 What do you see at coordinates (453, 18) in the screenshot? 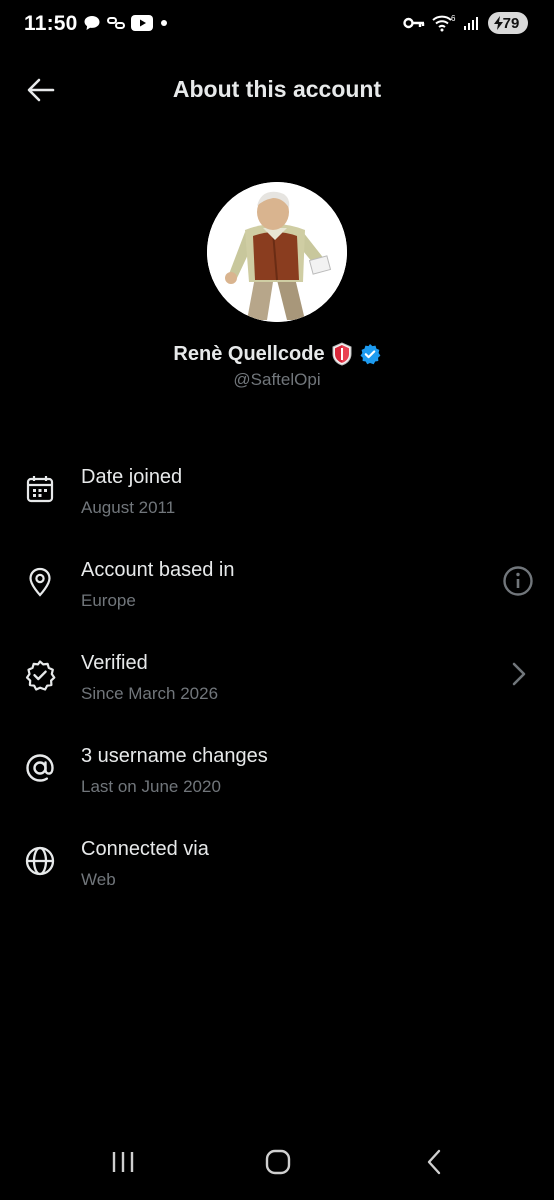
I see `wifi-label: 6` at bounding box center [453, 18].